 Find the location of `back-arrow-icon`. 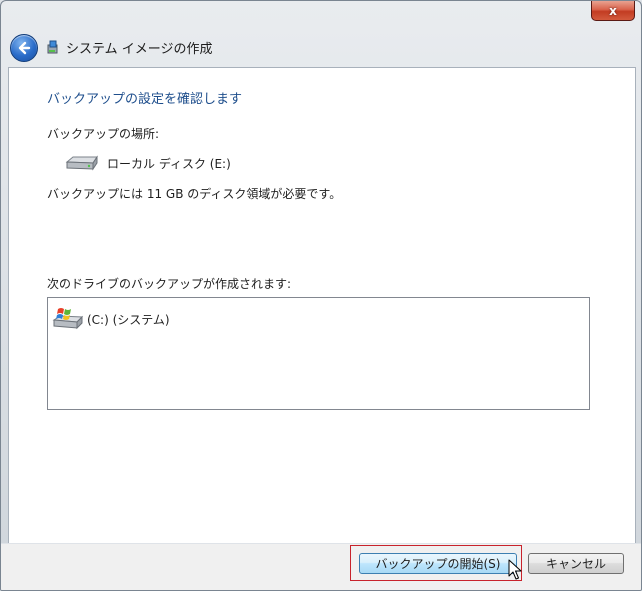

back-arrow-icon is located at coordinates (24, 48).